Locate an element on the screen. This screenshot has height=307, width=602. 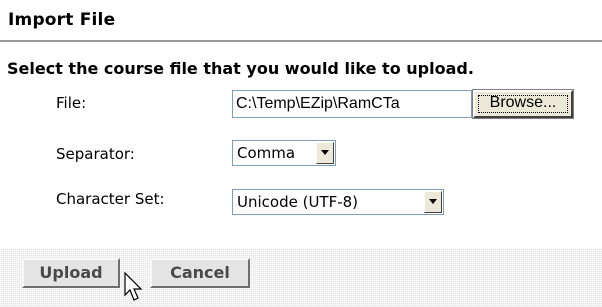
separator-select: Comma is located at coordinates (284, 153).